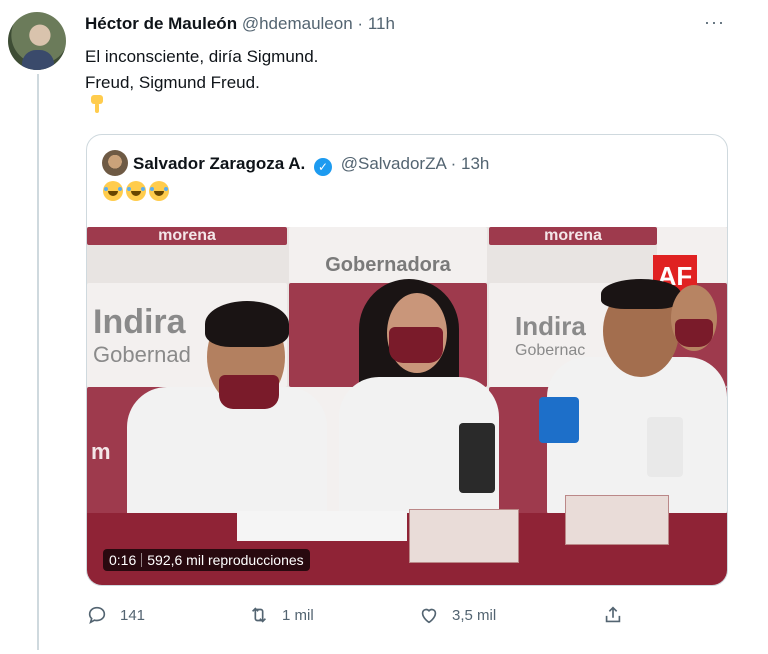 The height and width of the screenshot is (654, 768). What do you see at coordinates (37, 41) in the screenshot?
I see `author-avatar` at bounding box center [37, 41].